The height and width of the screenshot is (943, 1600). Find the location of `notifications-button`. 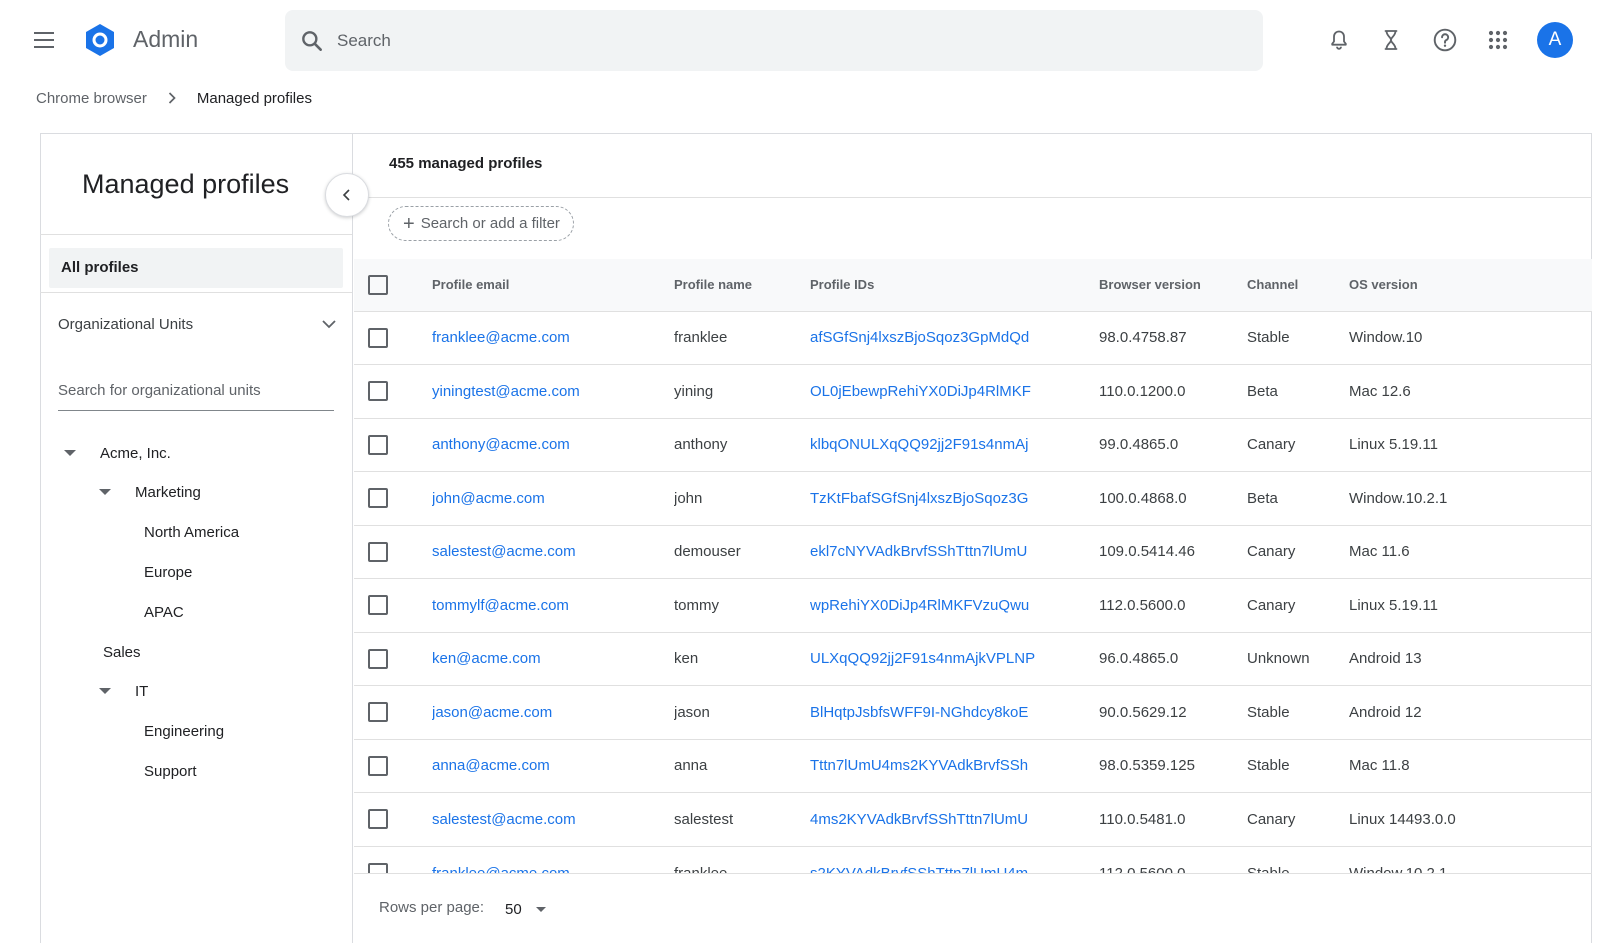

notifications-button is located at coordinates (1339, 40).